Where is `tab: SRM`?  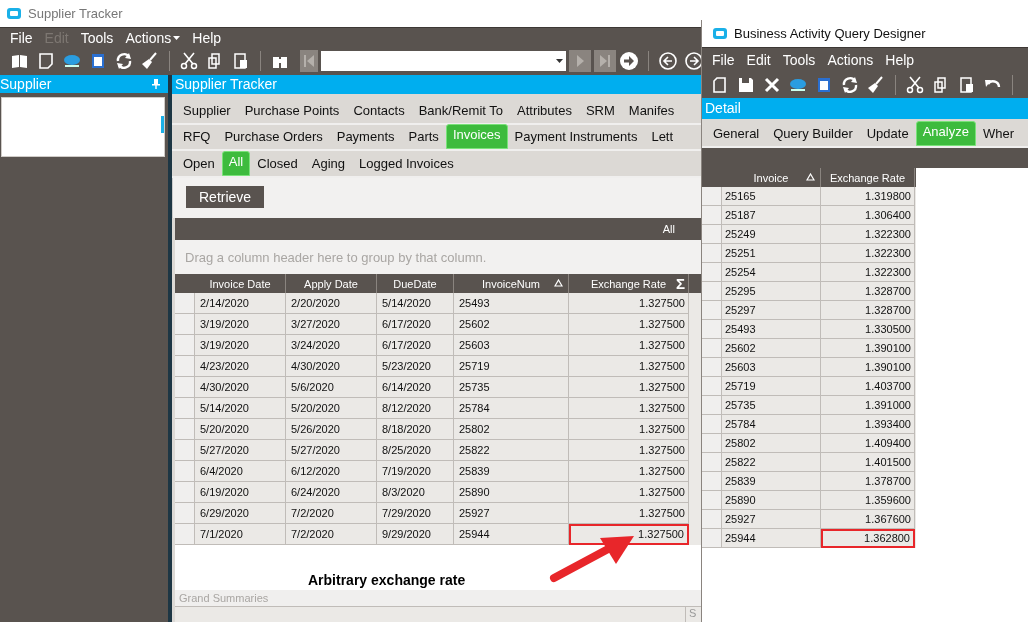 tab: SRM is located at coordinates (600, 111).